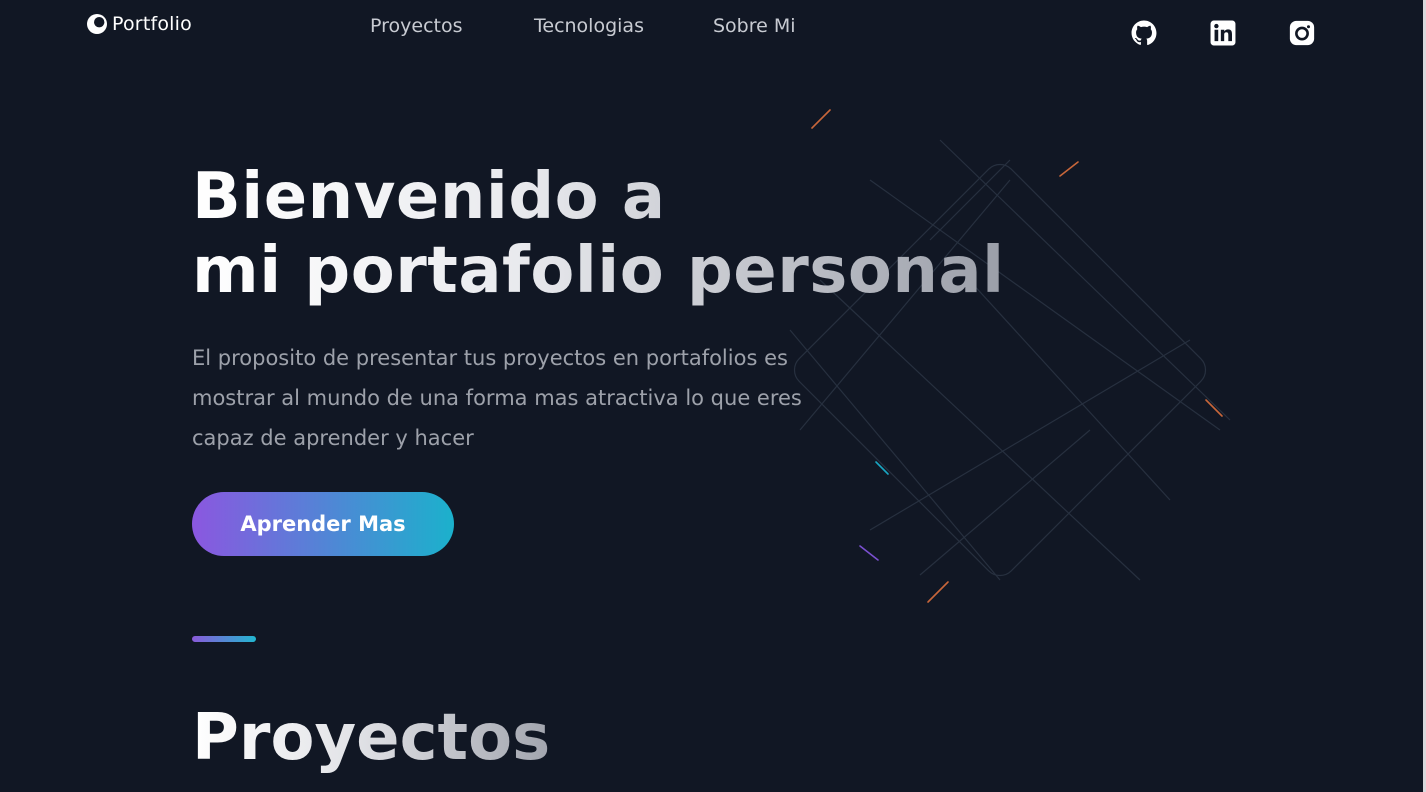  Describe the element at coordinates (416, 26) in the screenshot. I see `nav-link-proyectos: Proyectos` at that location.